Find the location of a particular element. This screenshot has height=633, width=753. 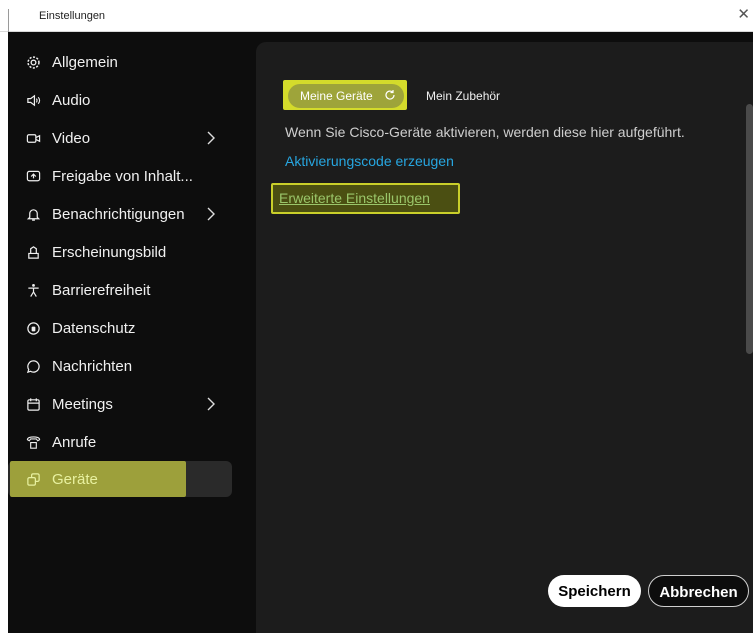

title-bar: Einstellungen ✕ is located at coordinates (376, 16).